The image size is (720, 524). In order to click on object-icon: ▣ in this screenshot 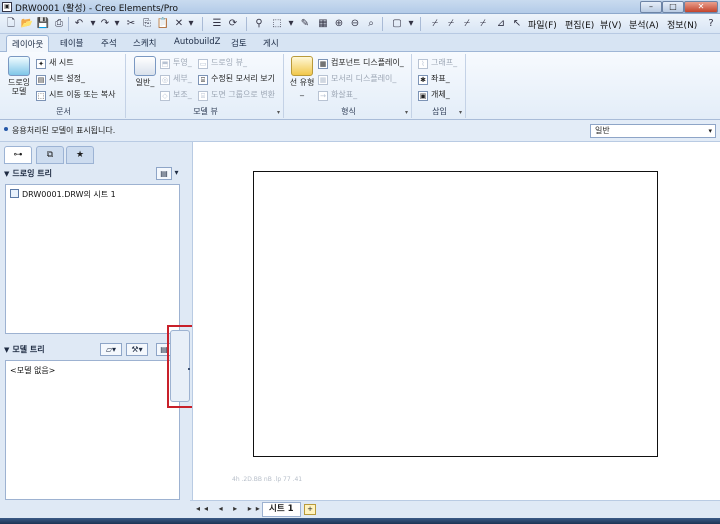, I will do `click(423, 96)`.